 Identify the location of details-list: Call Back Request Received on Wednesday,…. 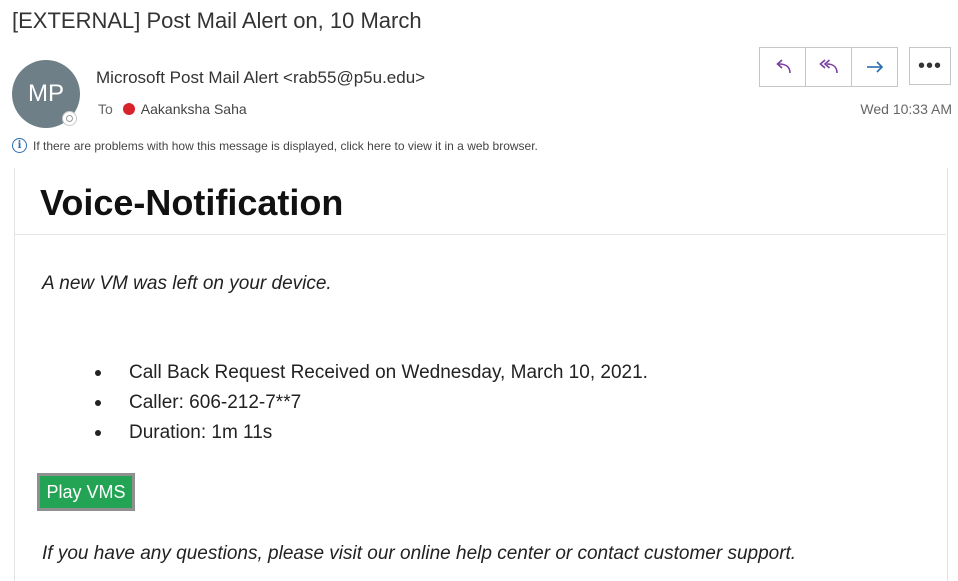
(370, 403).